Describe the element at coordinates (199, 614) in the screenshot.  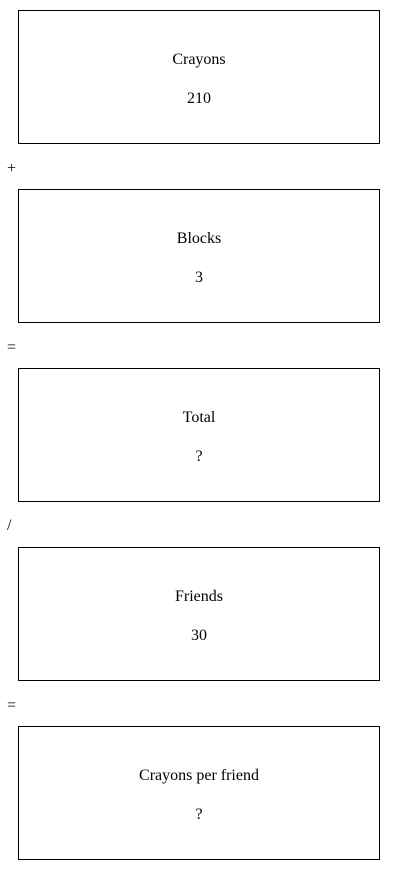
I see `friends-box: Friends 30` at that location.